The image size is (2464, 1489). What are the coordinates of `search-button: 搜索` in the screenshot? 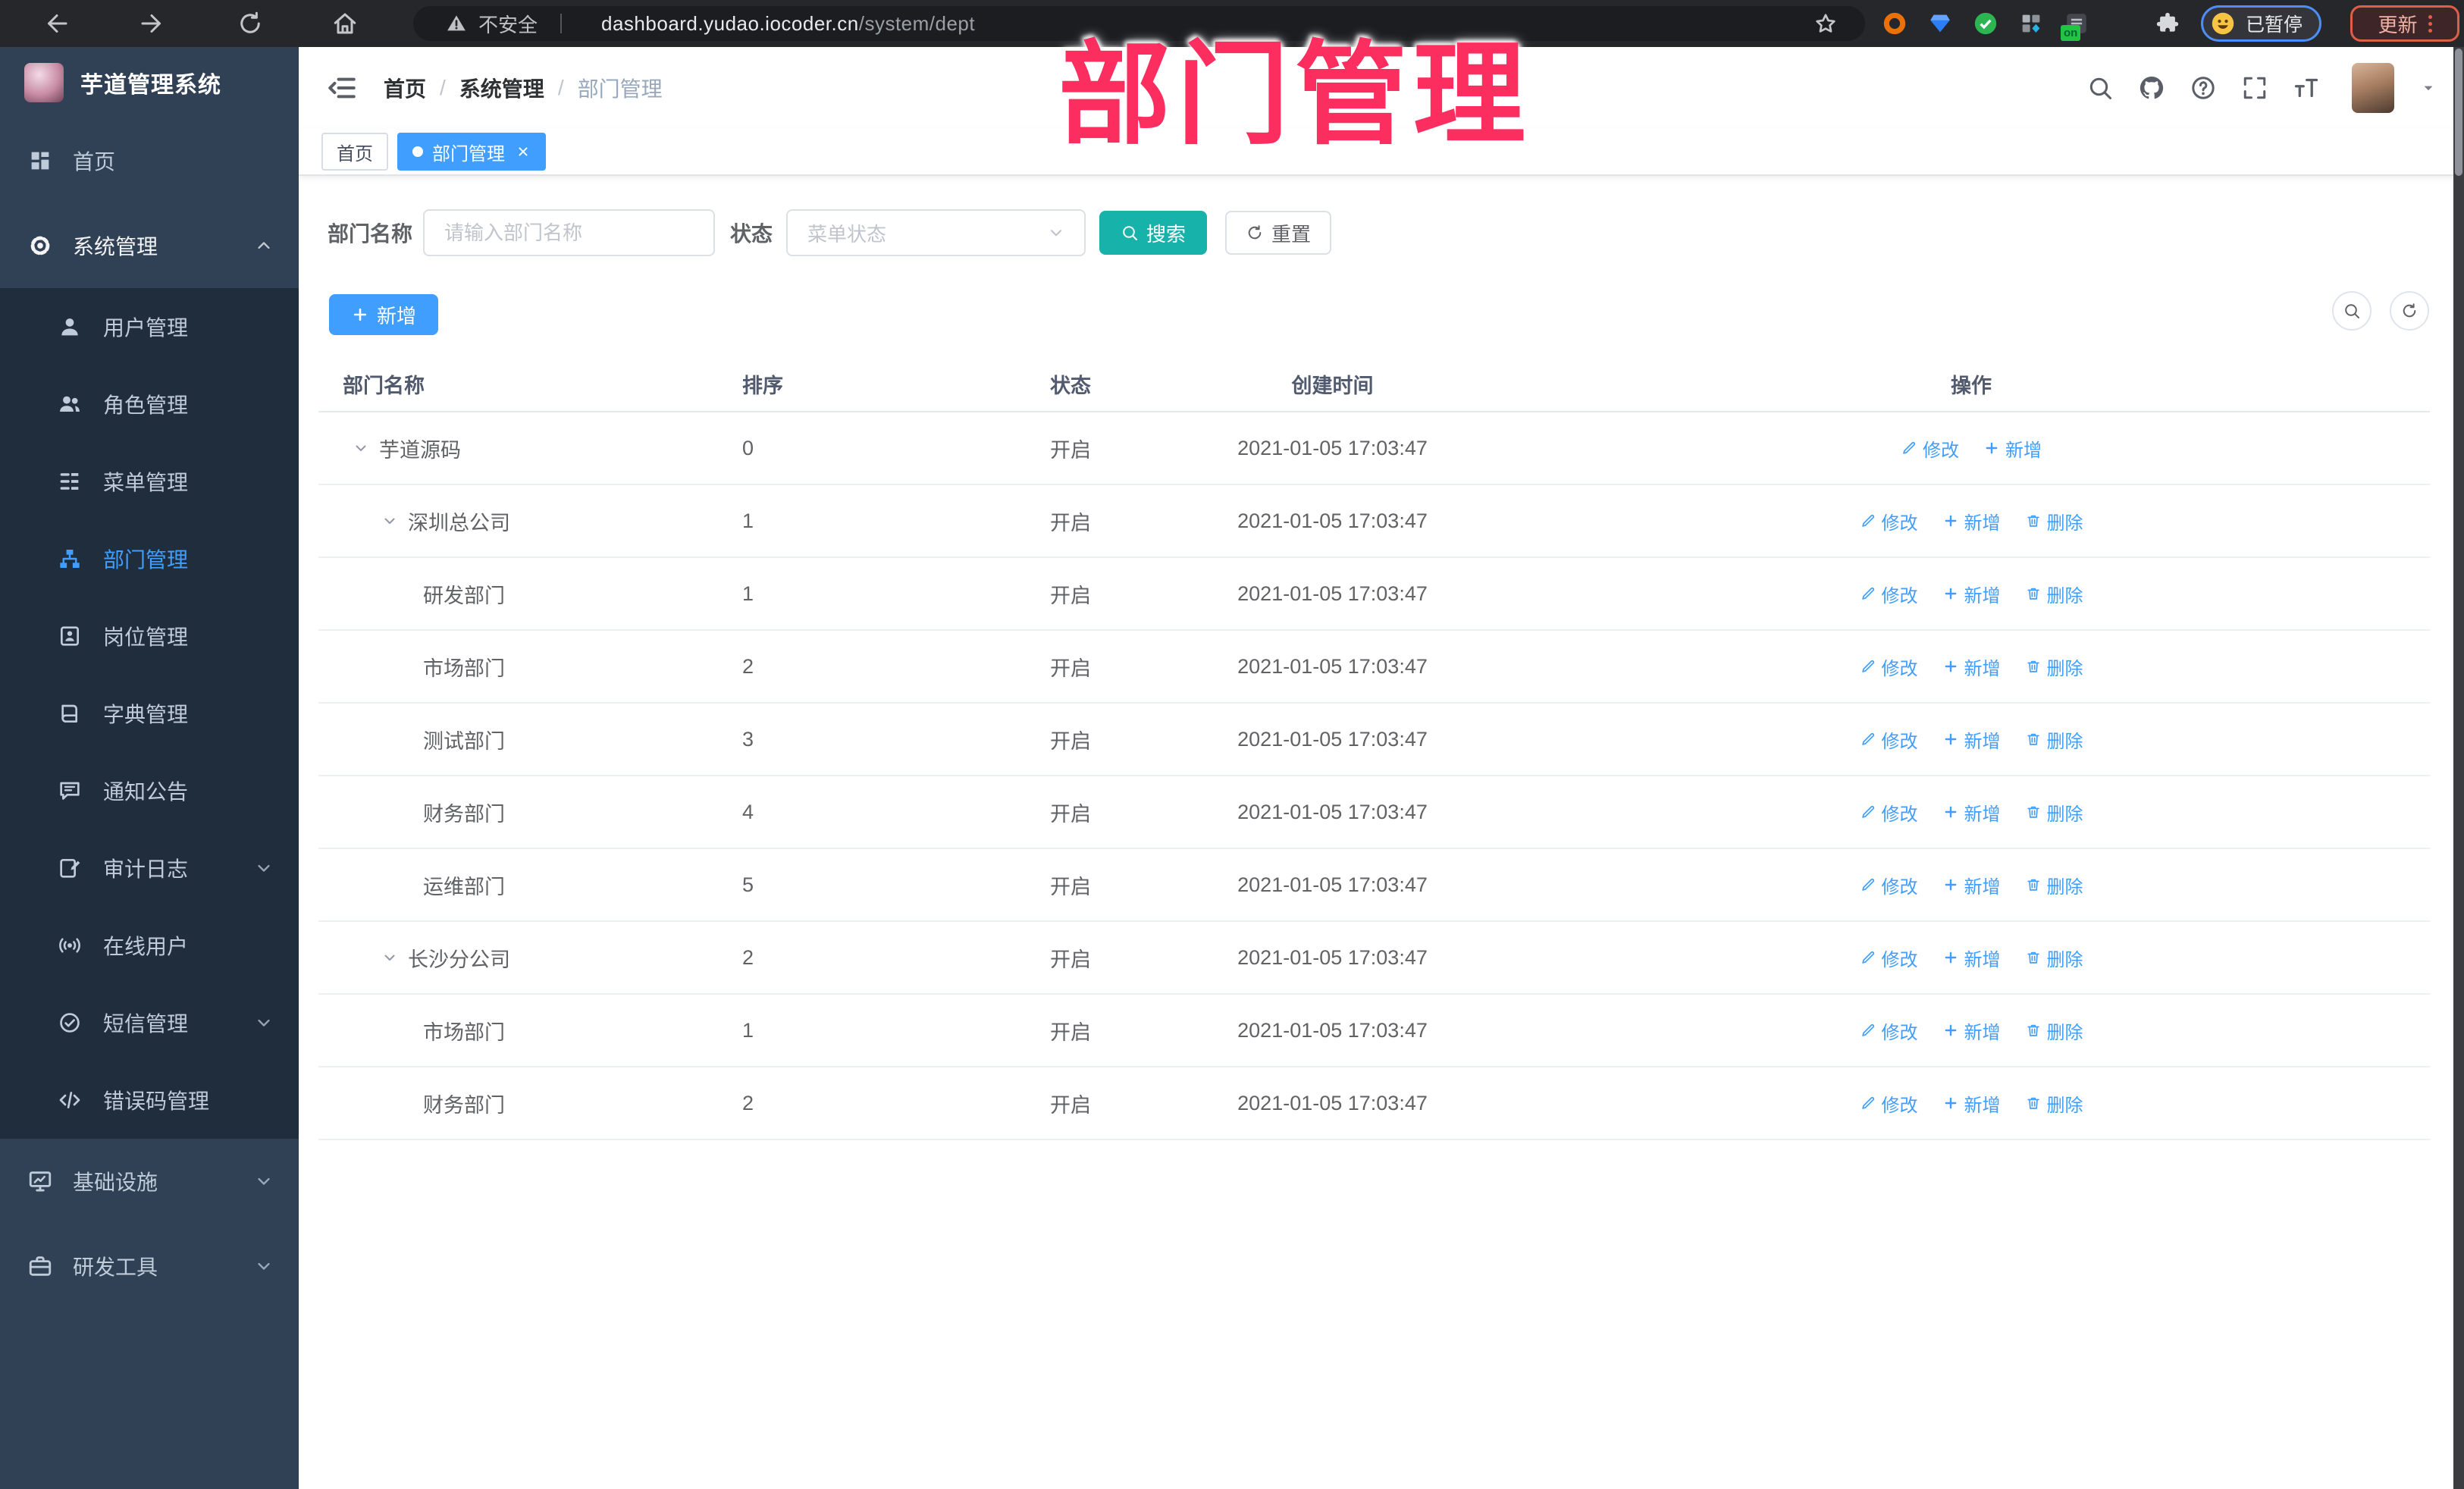 It's located at (1153, 233).